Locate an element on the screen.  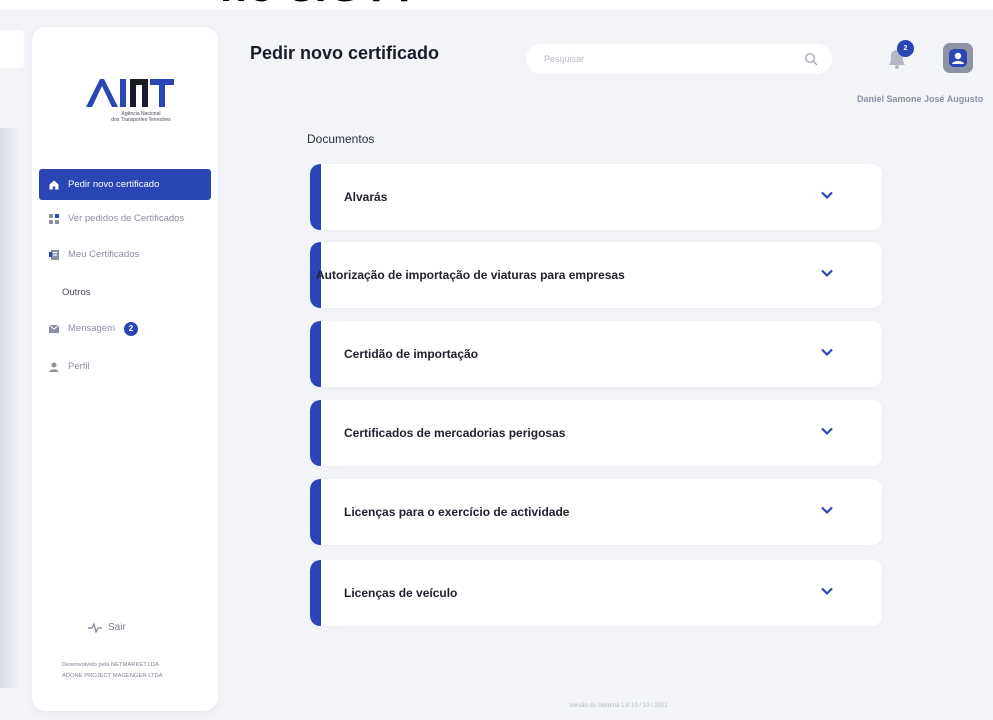
pulse-icon is located at coordinates (95, 627).